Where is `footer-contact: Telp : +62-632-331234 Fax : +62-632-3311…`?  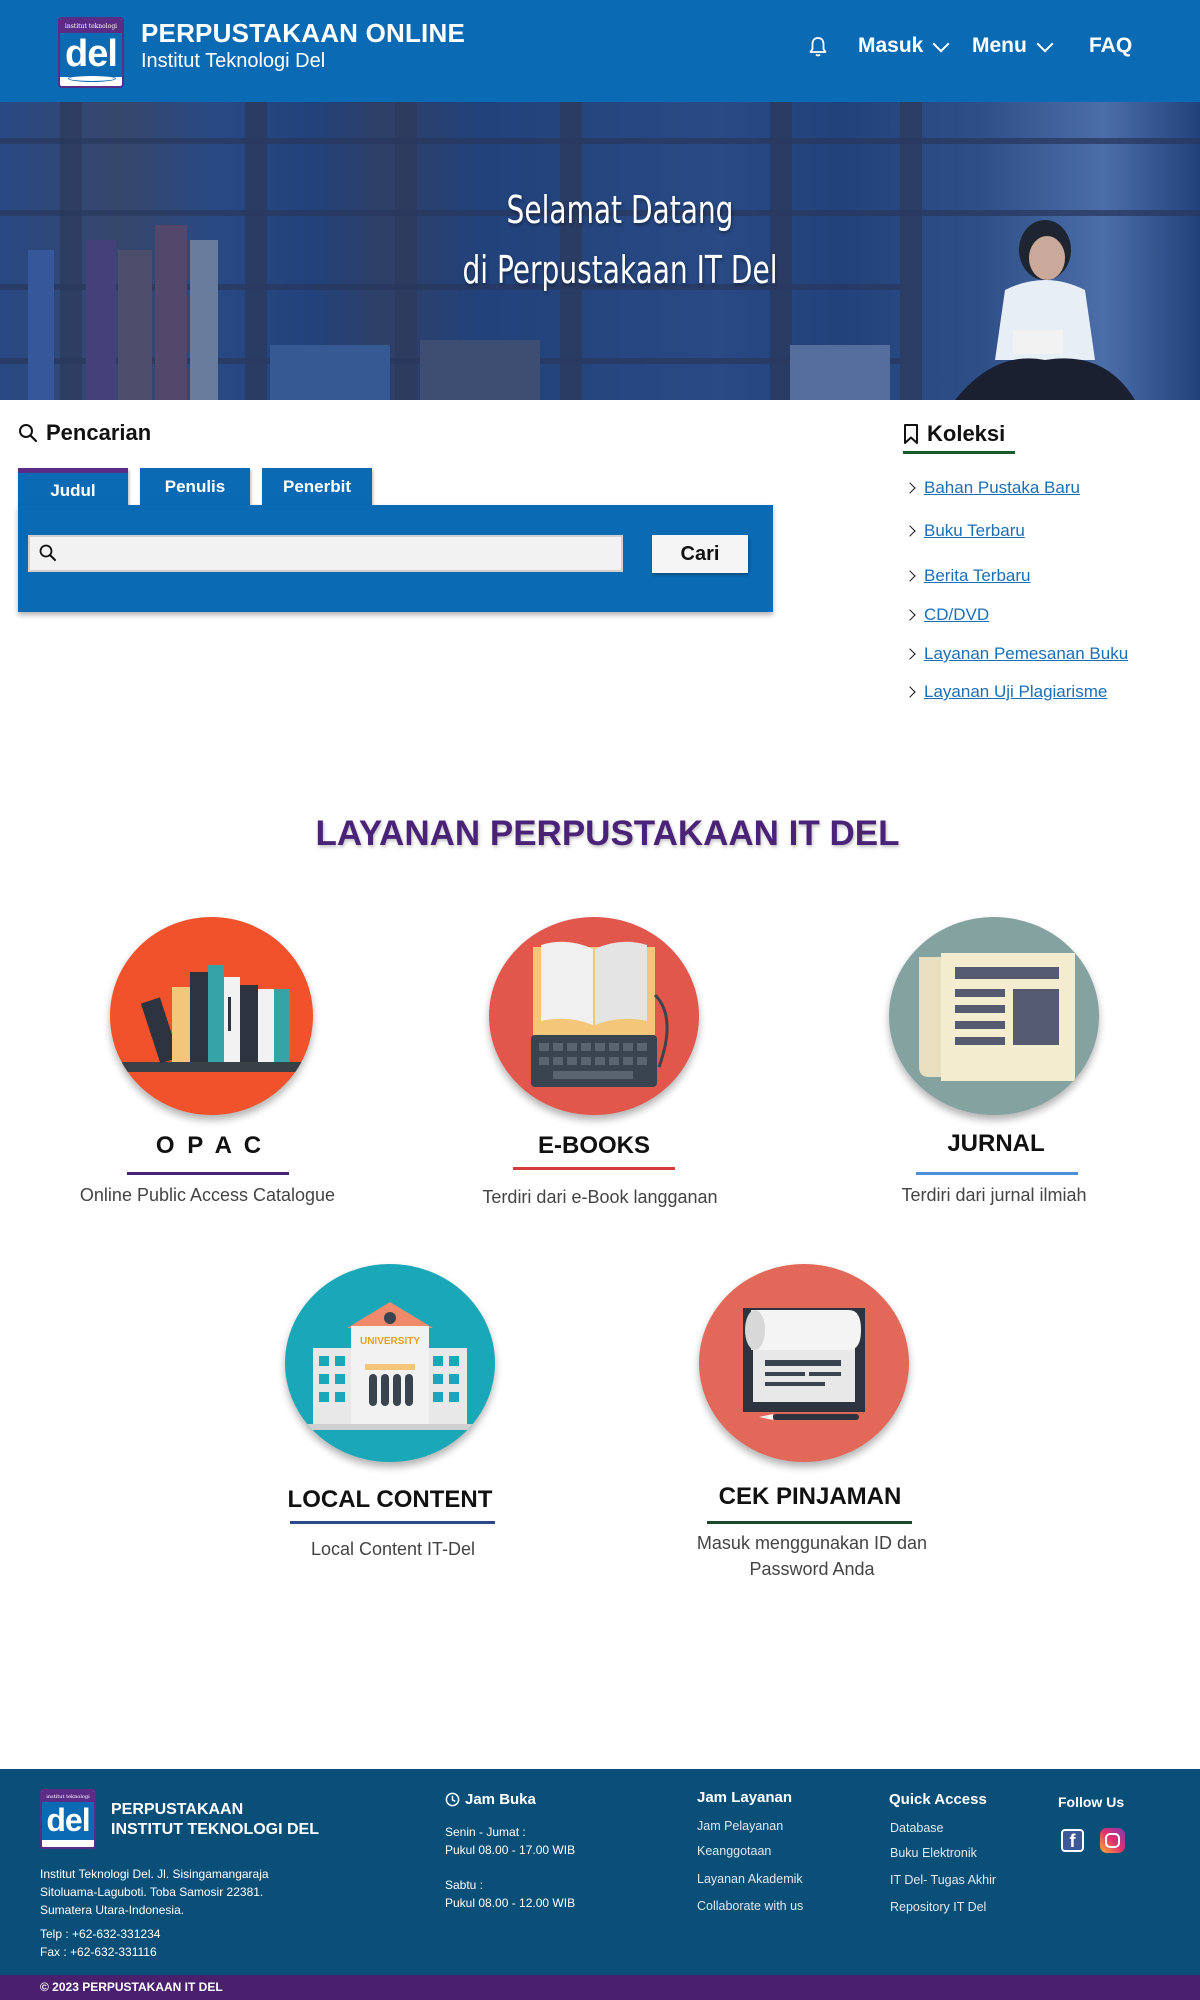
footer-contact: Telp : +62-632-331234 Fax : +62-632-3311… is located at coordinates (100, 1943).